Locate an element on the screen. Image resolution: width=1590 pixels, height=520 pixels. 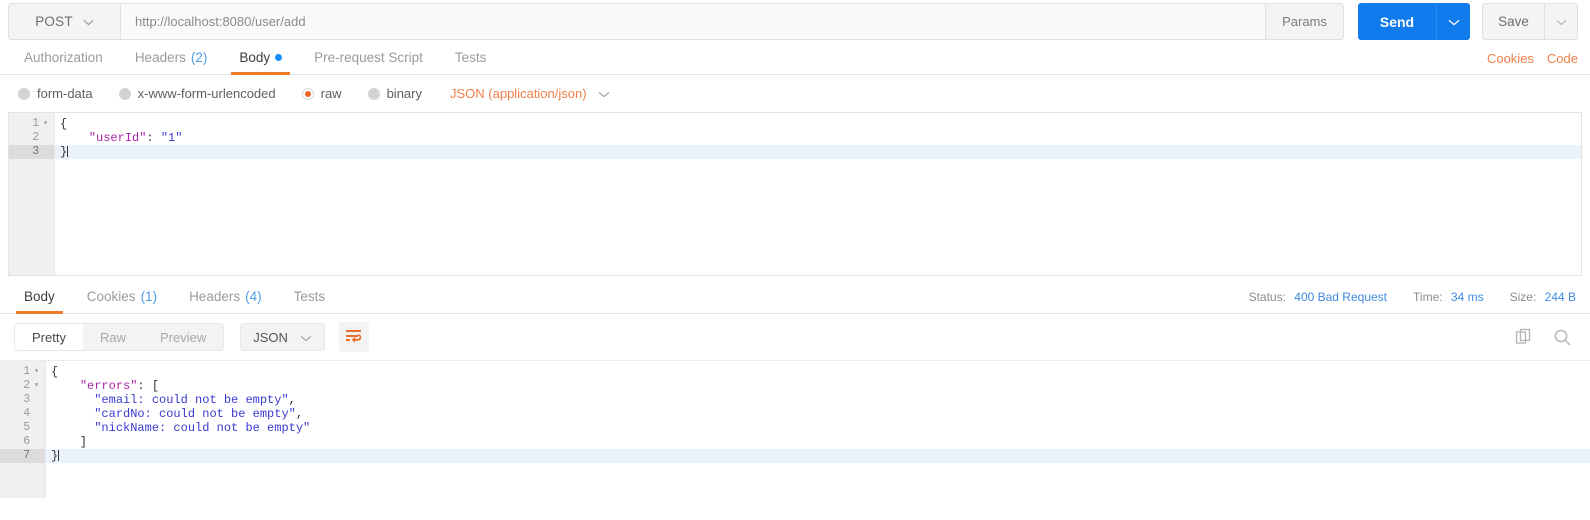
line-number: 2 is located at coordinates (31, 138).